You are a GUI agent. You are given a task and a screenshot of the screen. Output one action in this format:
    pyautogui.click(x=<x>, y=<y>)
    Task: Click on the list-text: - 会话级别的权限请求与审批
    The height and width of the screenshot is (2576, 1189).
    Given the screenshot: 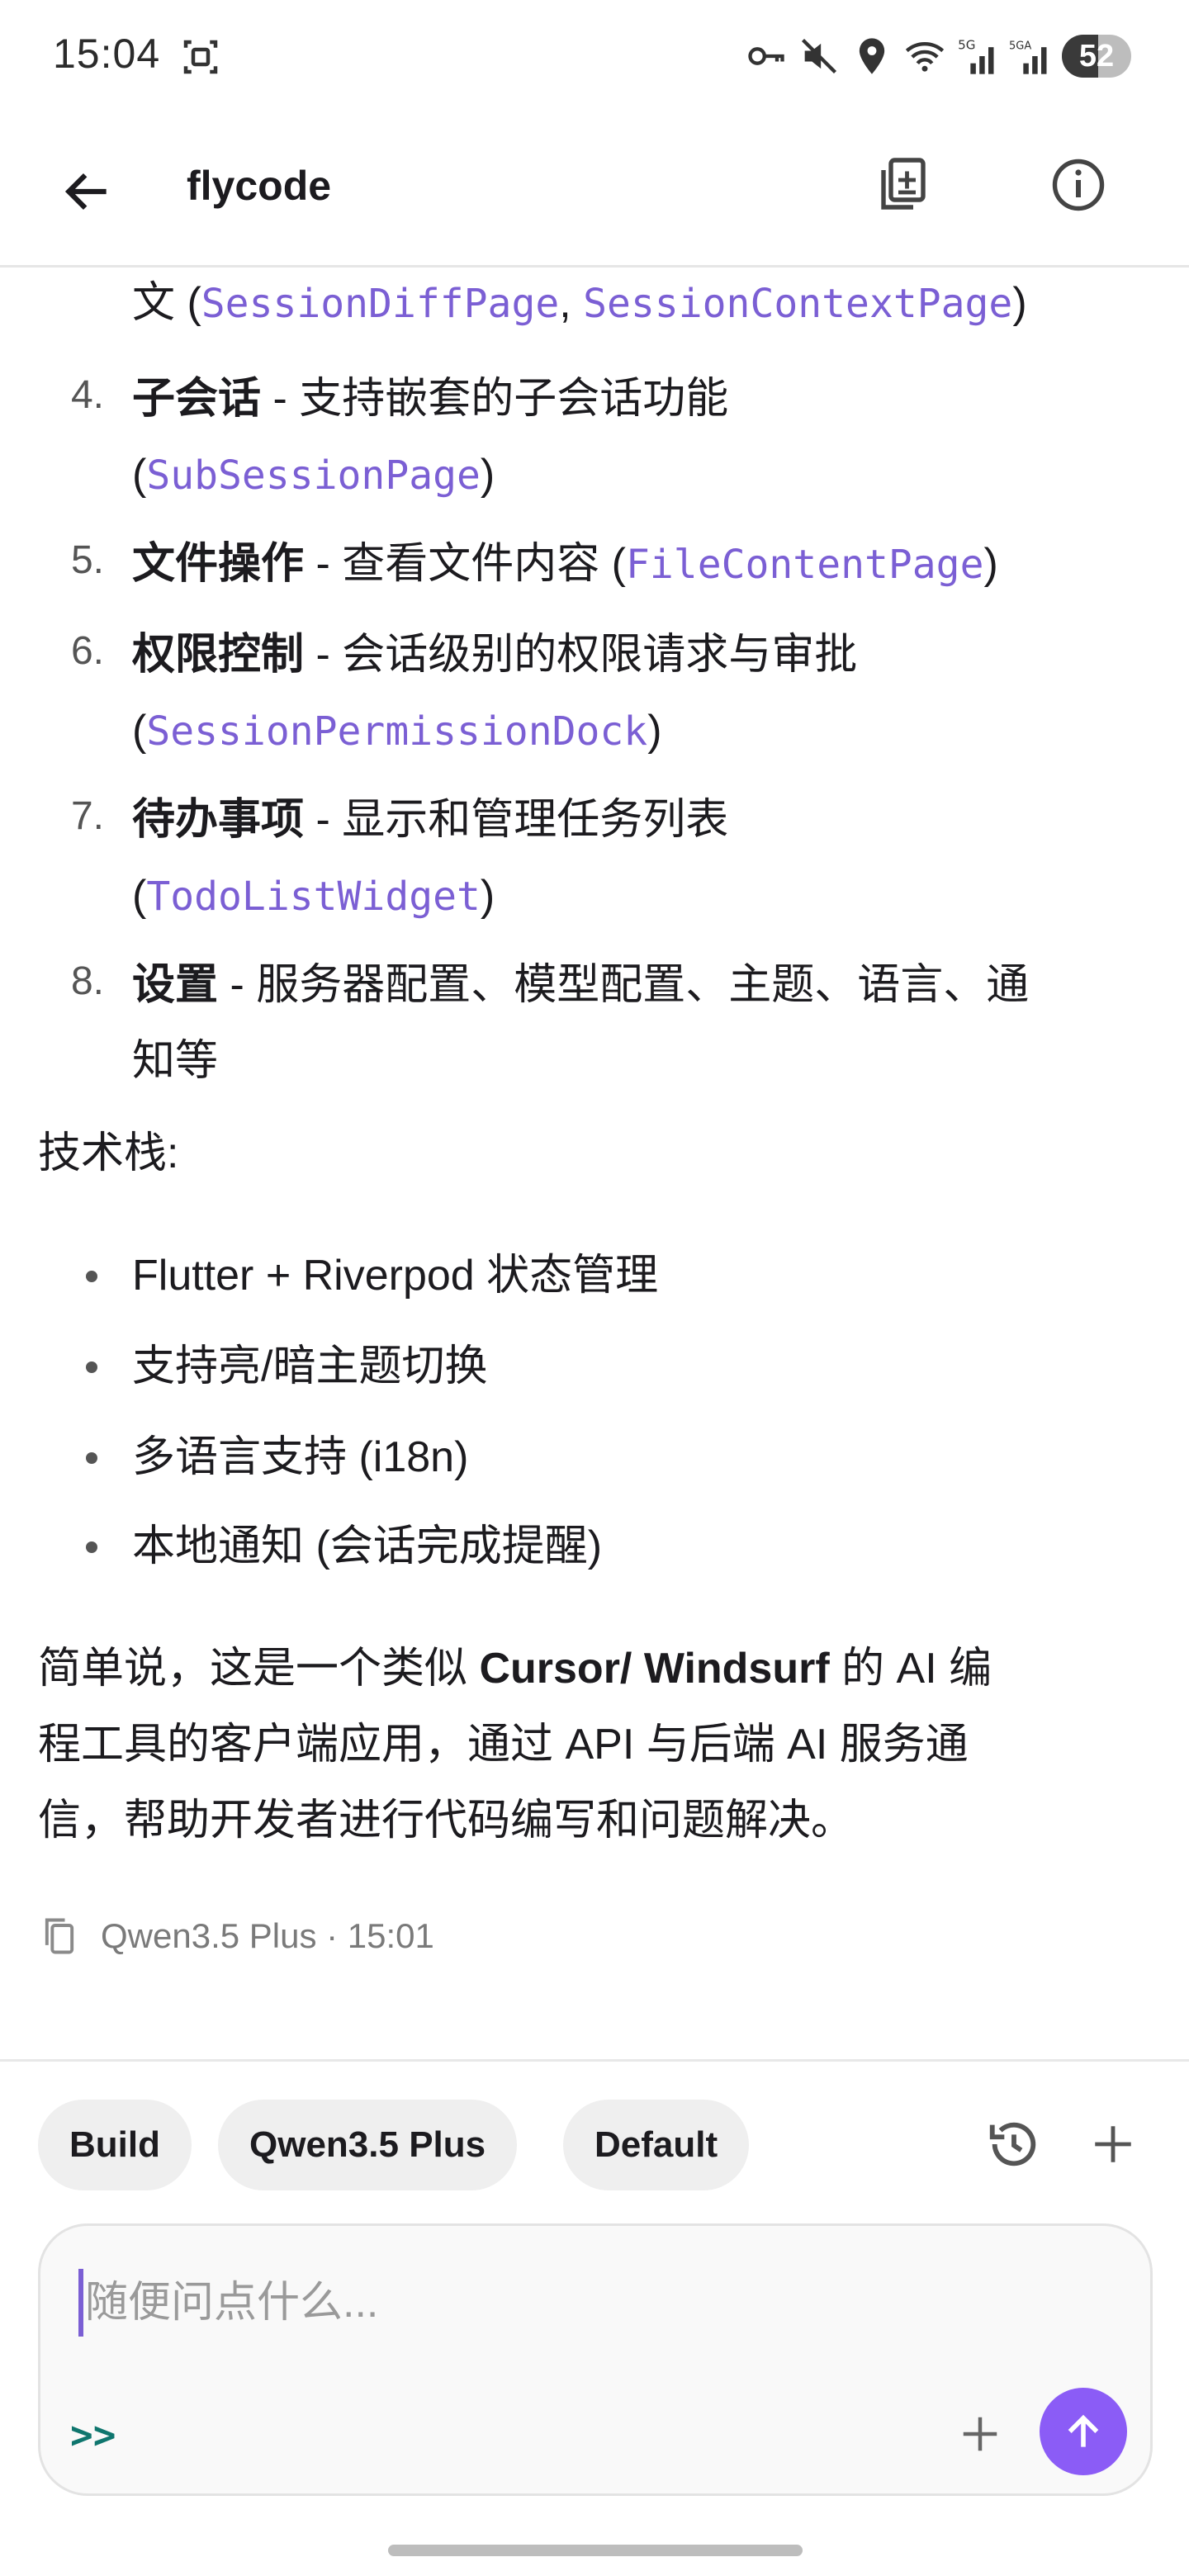 What is the action you would take?
    pyautogui.click(x=581, y=655)
    